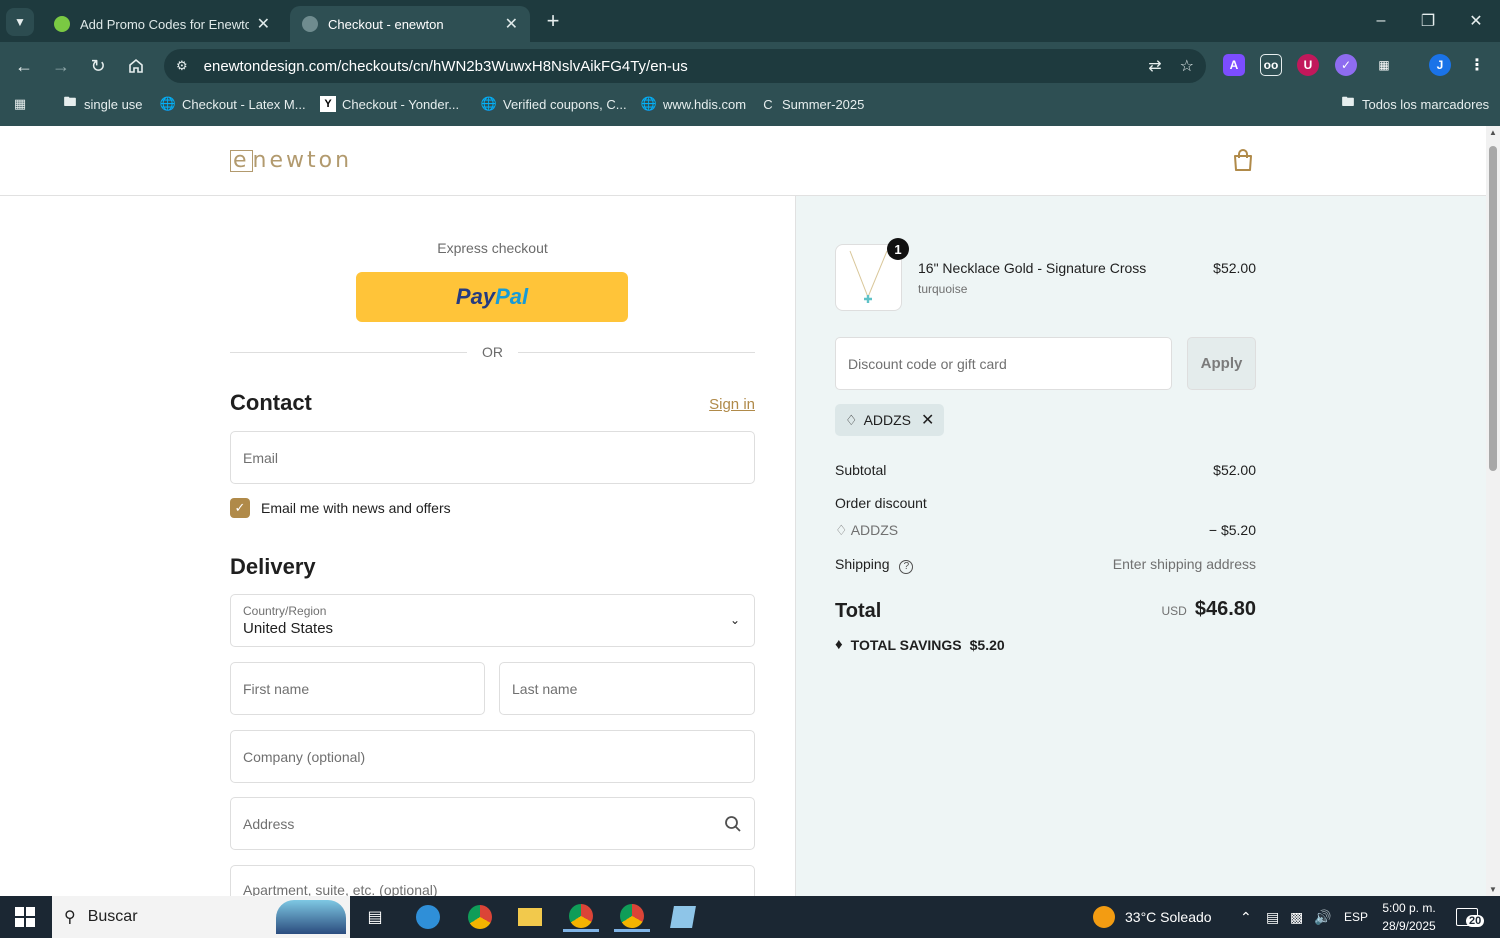  I want to click on total-savings: ♦ TOTAL SAVINGS $5.20, so click(920, 644).